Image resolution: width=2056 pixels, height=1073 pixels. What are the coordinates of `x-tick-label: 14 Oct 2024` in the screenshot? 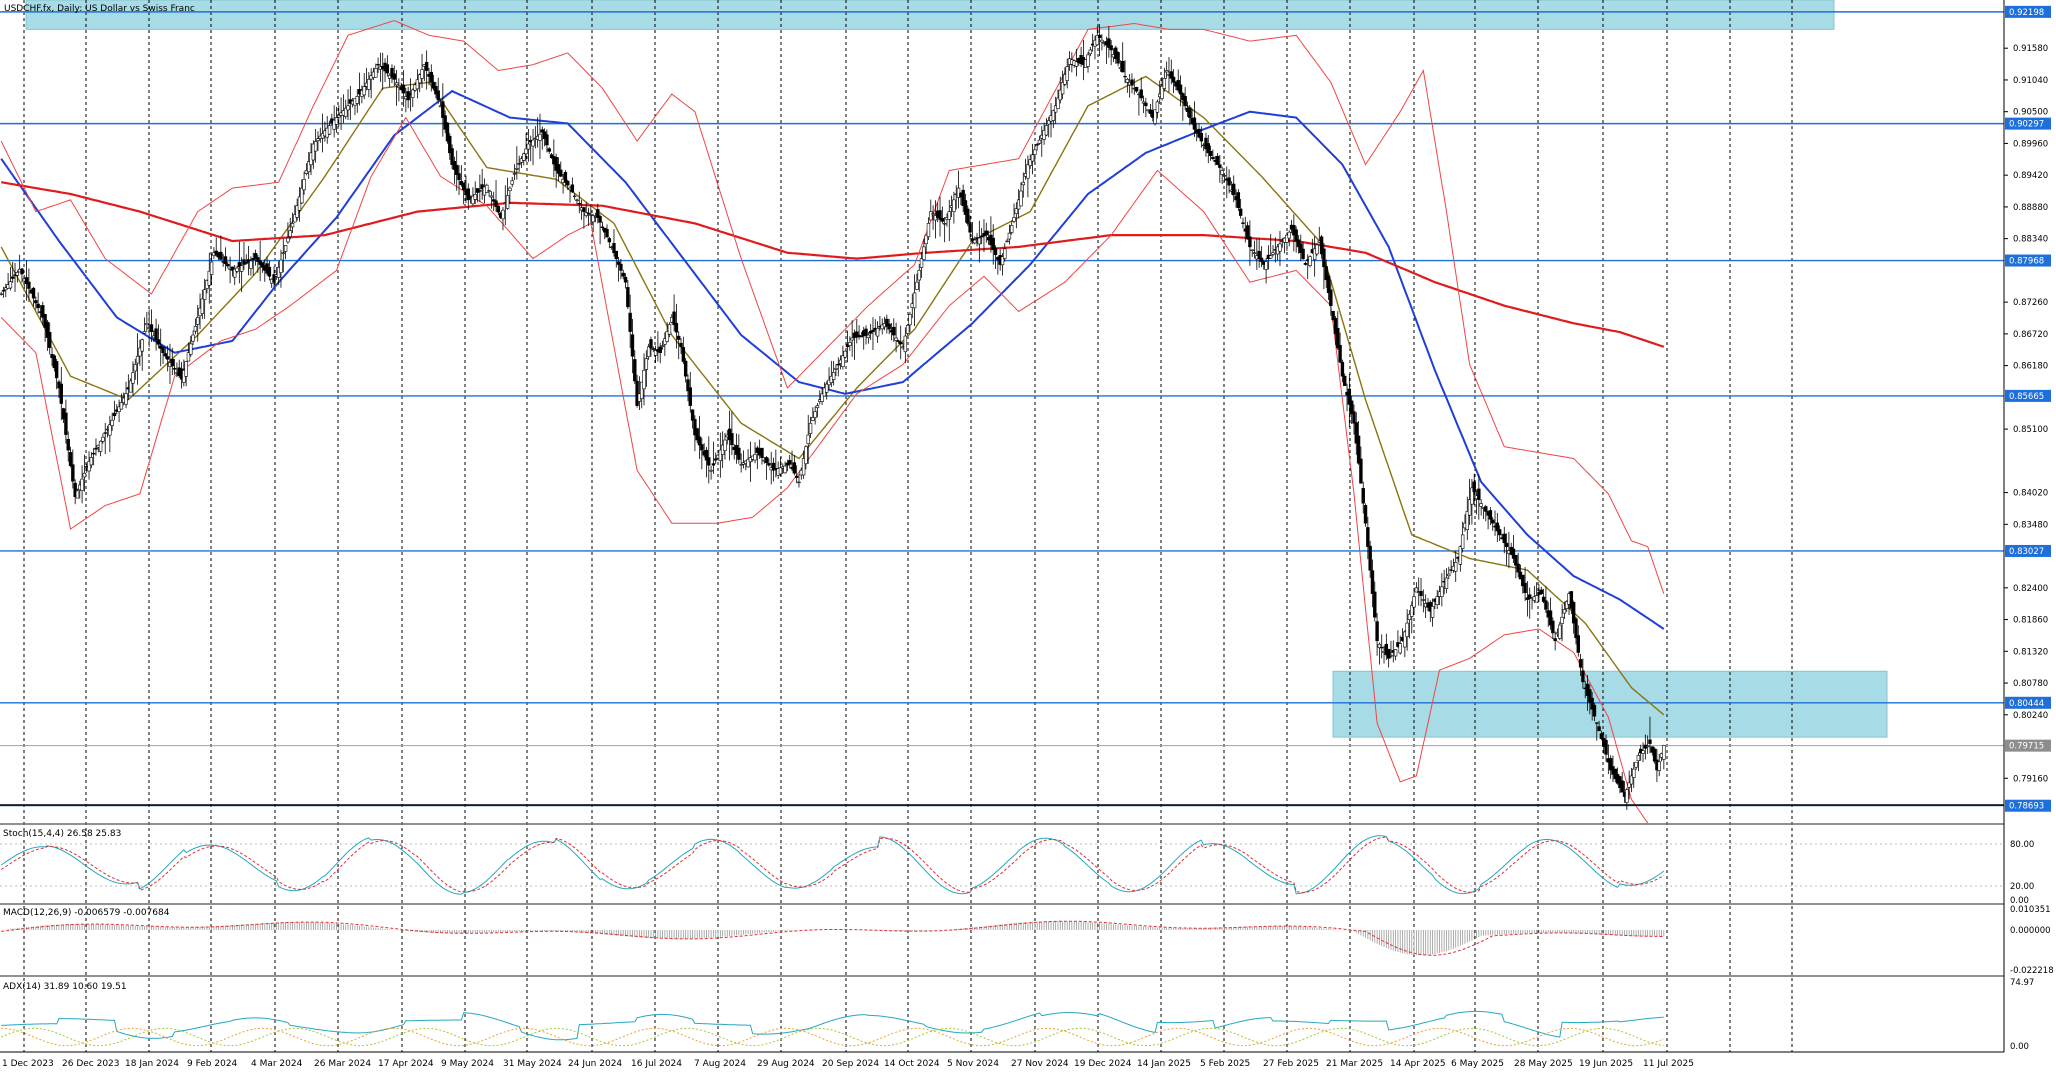 It's located at (912, 1064).